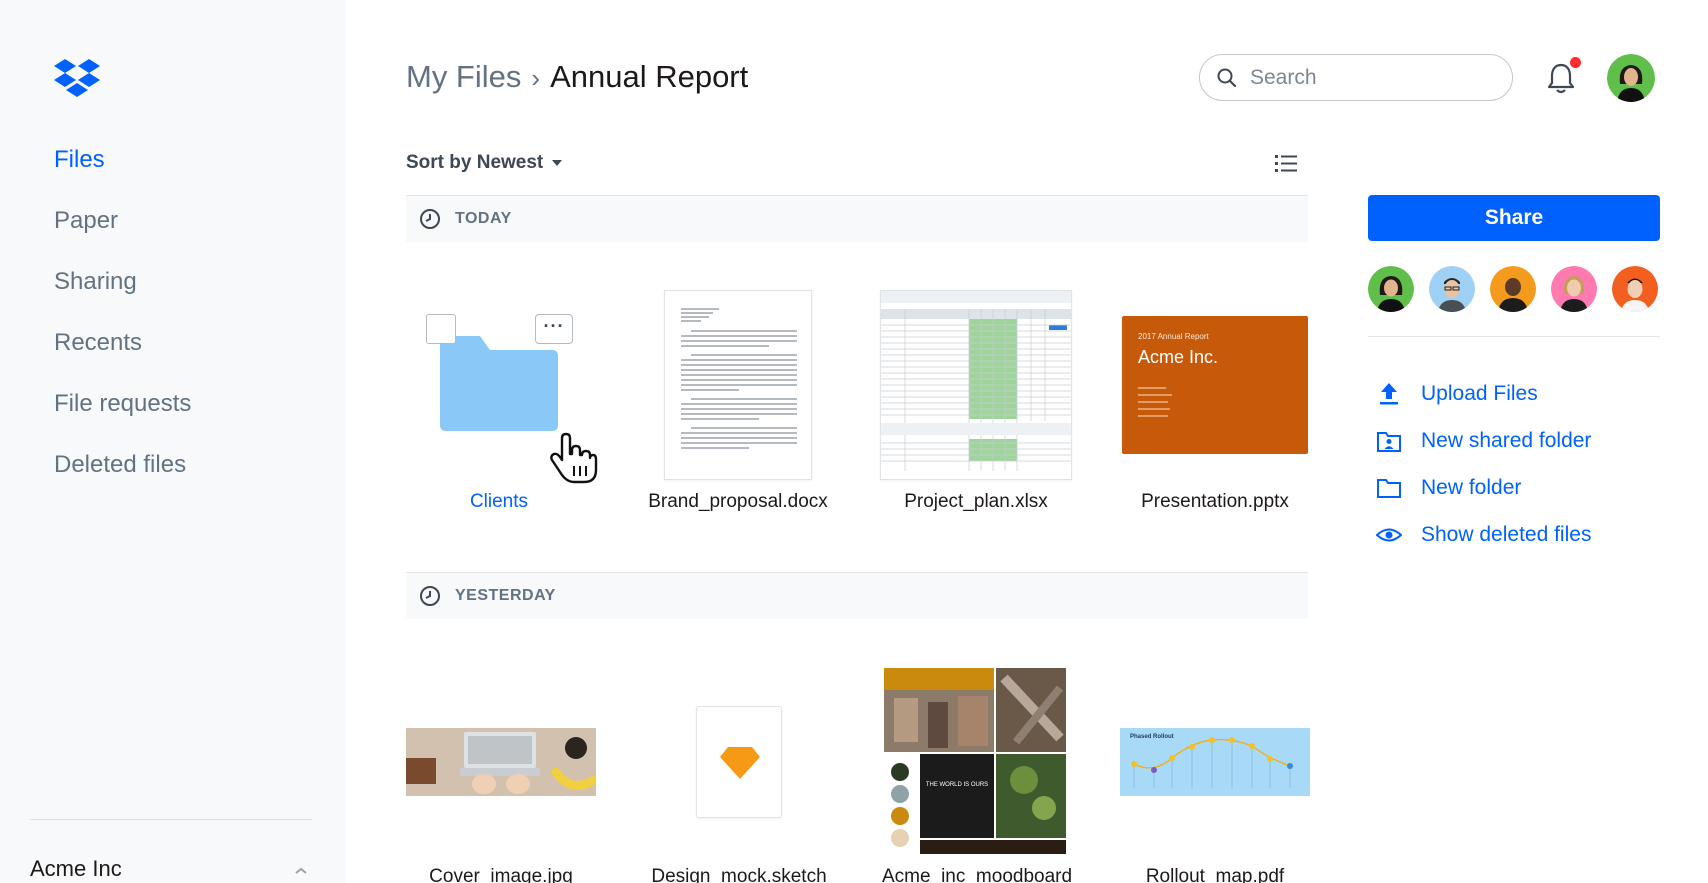  Describe the element at coordinates (1155, 402) in the screenshot. I see `presentation-text-lines-icon` at that location.